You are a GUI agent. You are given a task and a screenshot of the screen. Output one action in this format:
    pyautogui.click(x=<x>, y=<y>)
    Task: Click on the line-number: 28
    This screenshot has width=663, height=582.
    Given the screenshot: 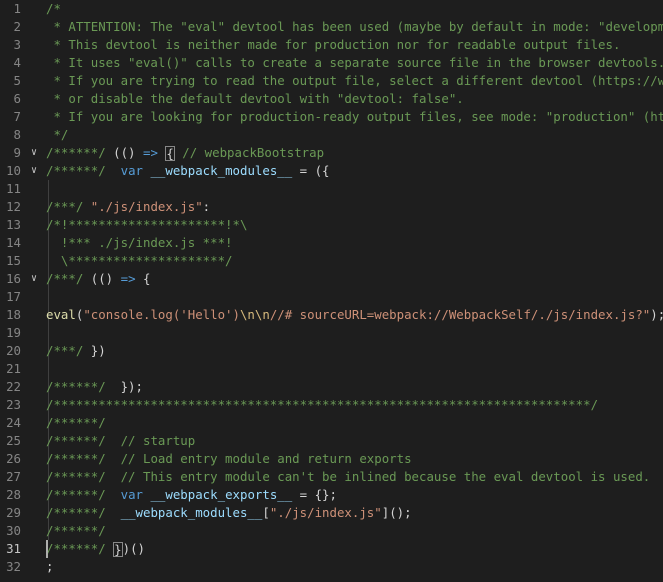 What is the action you would take?
    pyautogui.click(x=13, y=494)
    